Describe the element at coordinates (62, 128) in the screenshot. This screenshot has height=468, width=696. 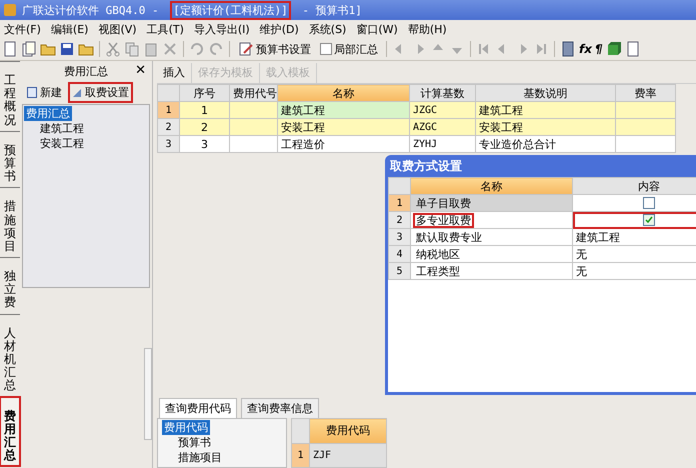
I see `tree-item: 建筑工程` at that location.